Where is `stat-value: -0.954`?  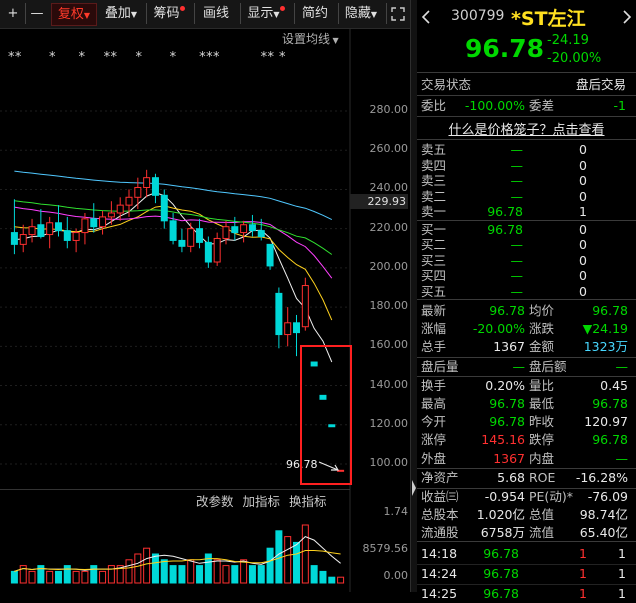
stat-value: -0.954 is located at coordinates (504, 496).